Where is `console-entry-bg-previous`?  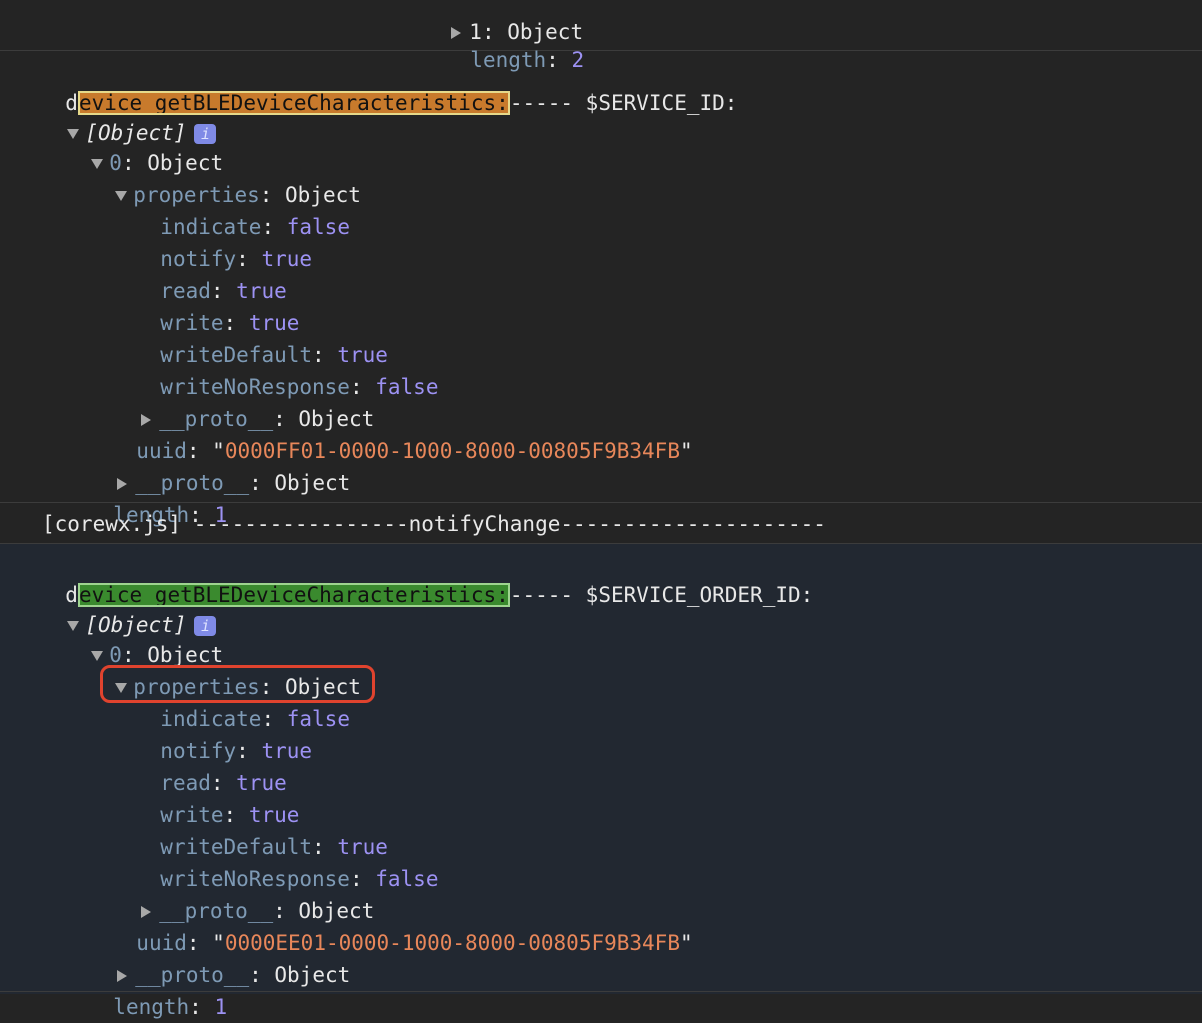 console-entry-bg-previous is located at coordinates (601, 25).